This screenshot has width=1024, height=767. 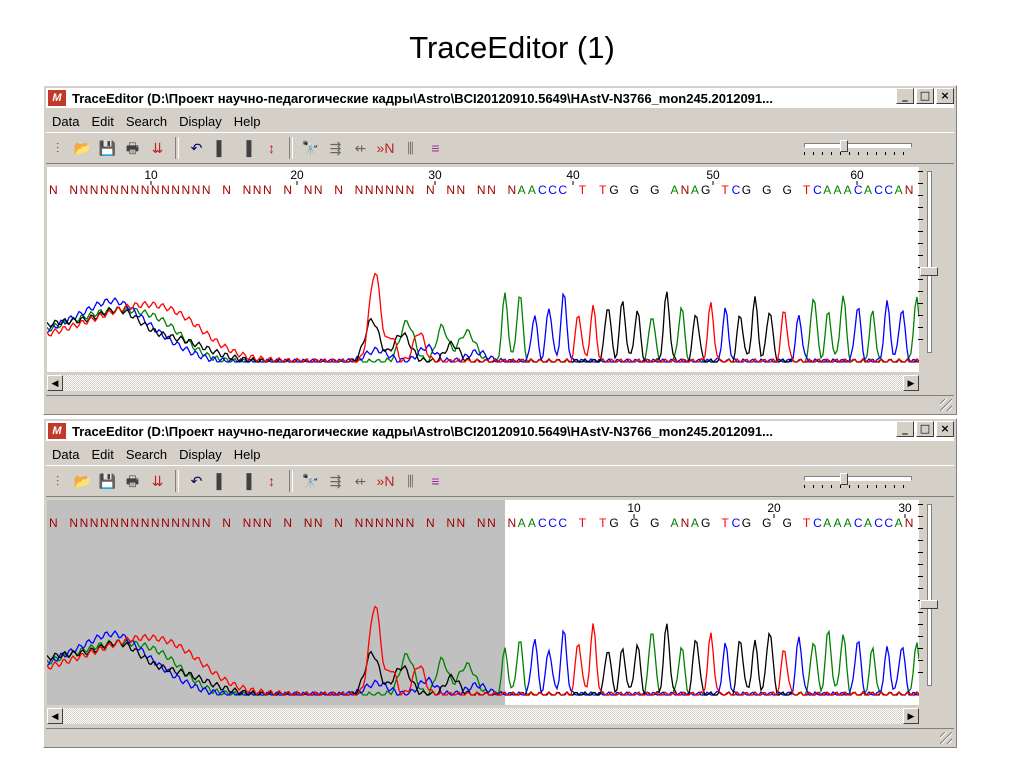 I want to click on undo-icon: ↶, so click(x=196, y=481).